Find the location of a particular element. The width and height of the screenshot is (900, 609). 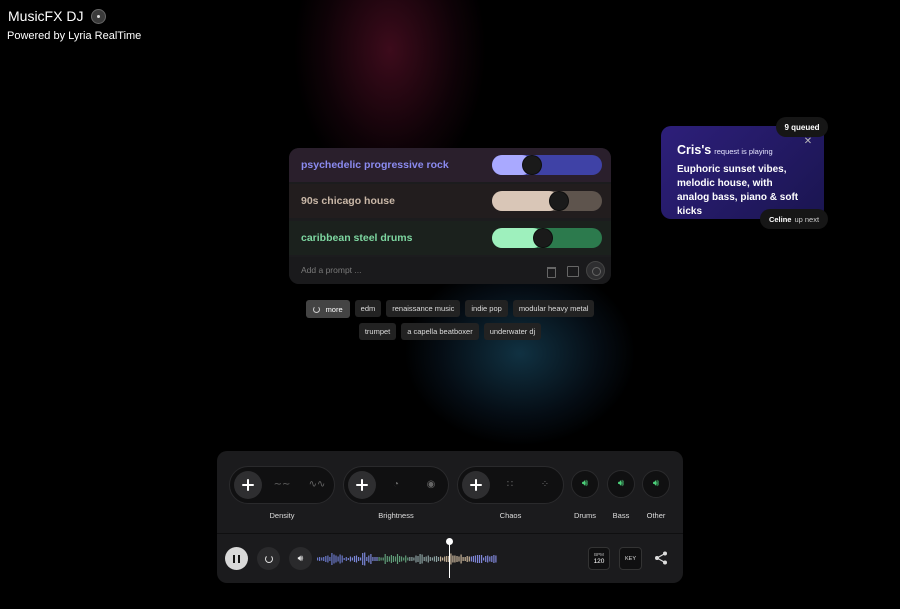

share-icon is located at coordinates (661, 558).